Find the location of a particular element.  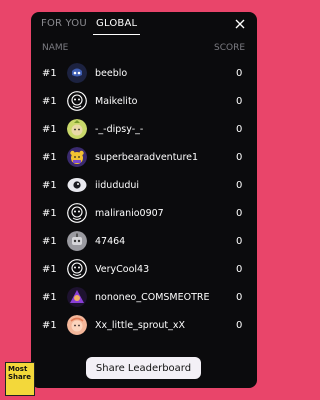

username: superbearadventure1 is located at coordinates (147, 157).